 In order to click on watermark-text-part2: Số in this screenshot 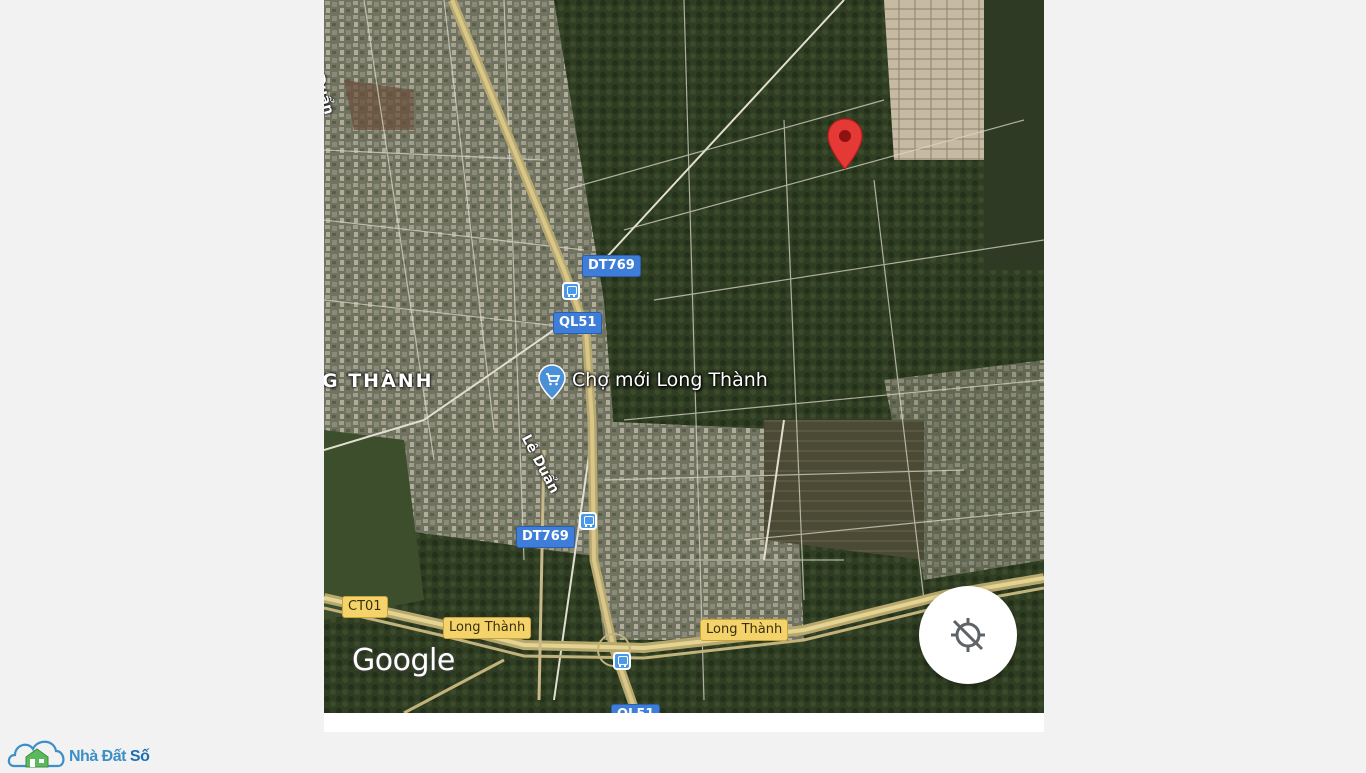, I will do `click(139, 756)`.